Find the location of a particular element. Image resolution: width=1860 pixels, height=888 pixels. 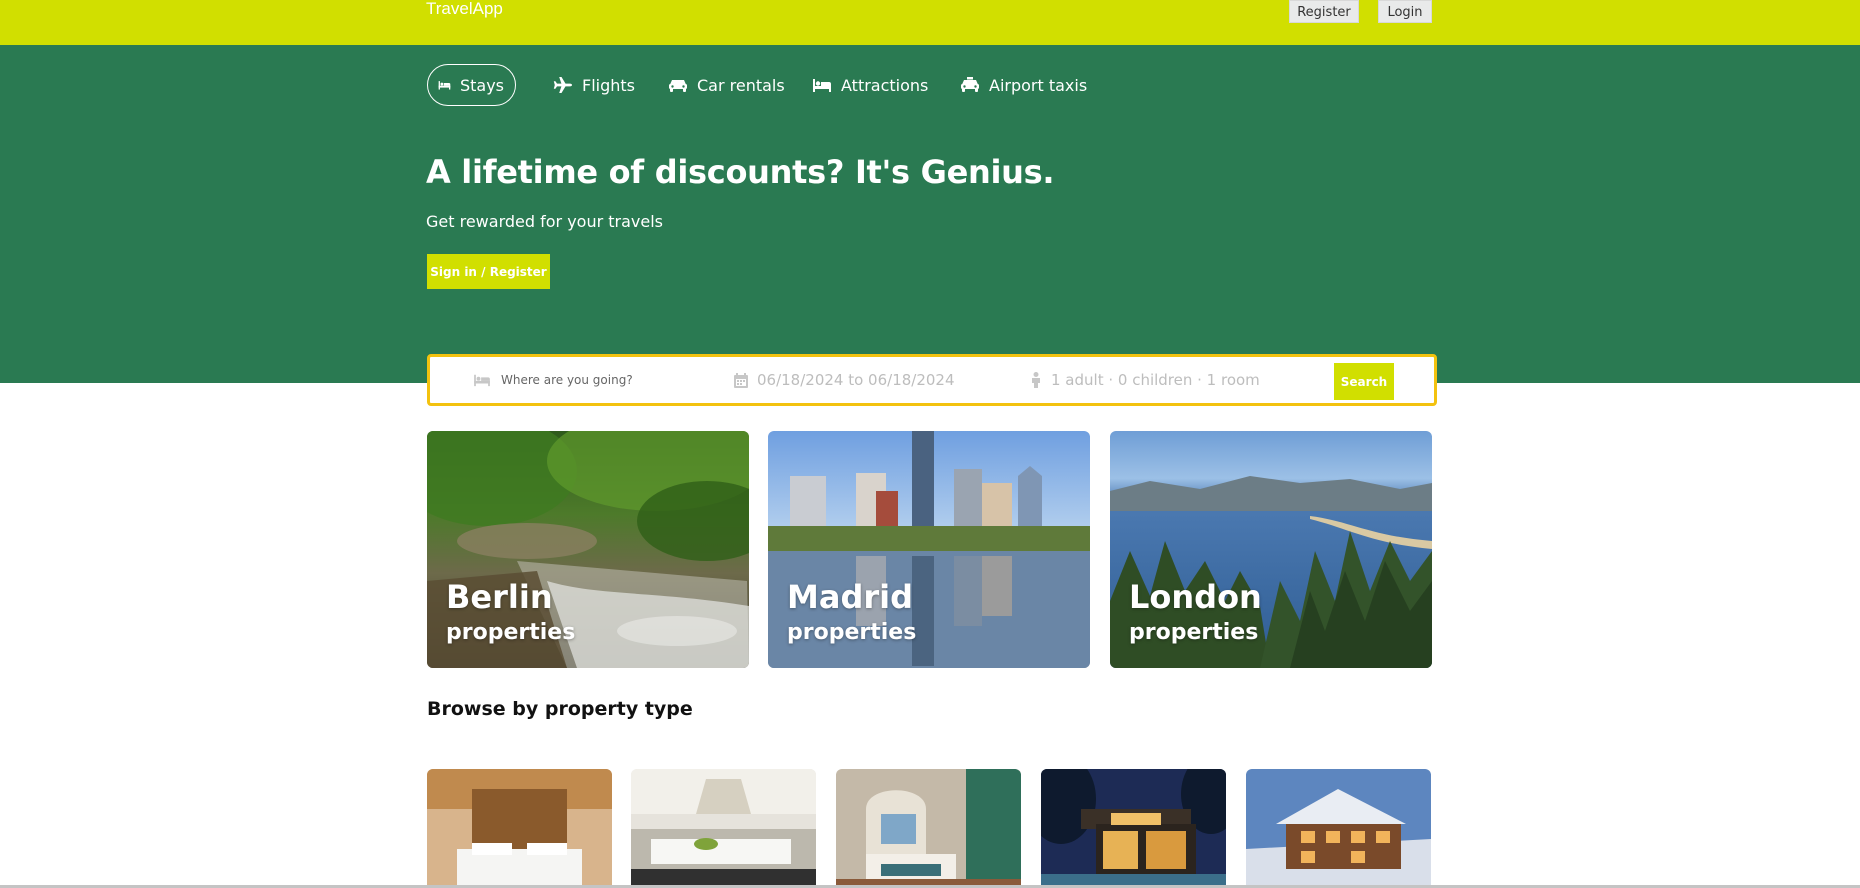

tab-airport-taxis-label: Airport taxis is located at coordinates (1038, 85).